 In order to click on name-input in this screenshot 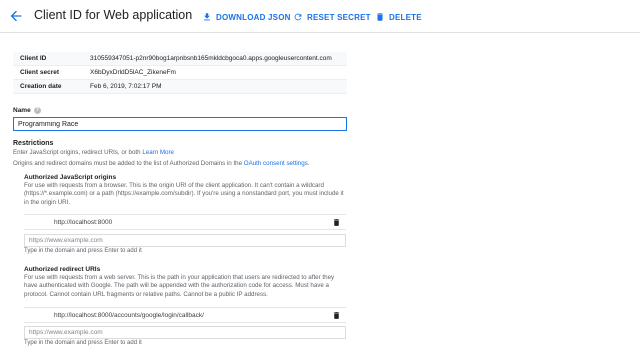, I will do `click(180, 124)`.